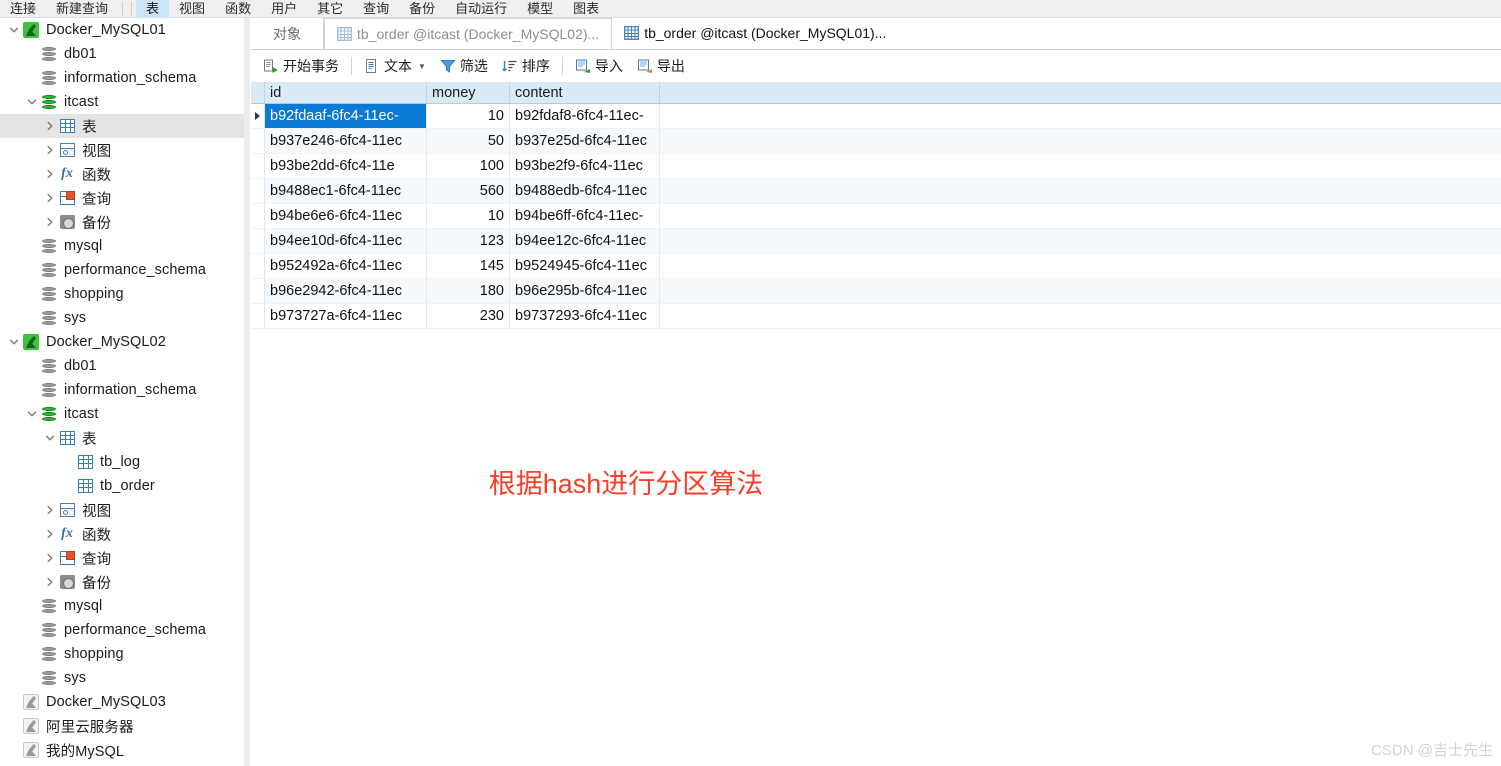 The height and width of the screenshot is (766, 1501). I want to click on tree-node-16: itcast, so click(122, 414).